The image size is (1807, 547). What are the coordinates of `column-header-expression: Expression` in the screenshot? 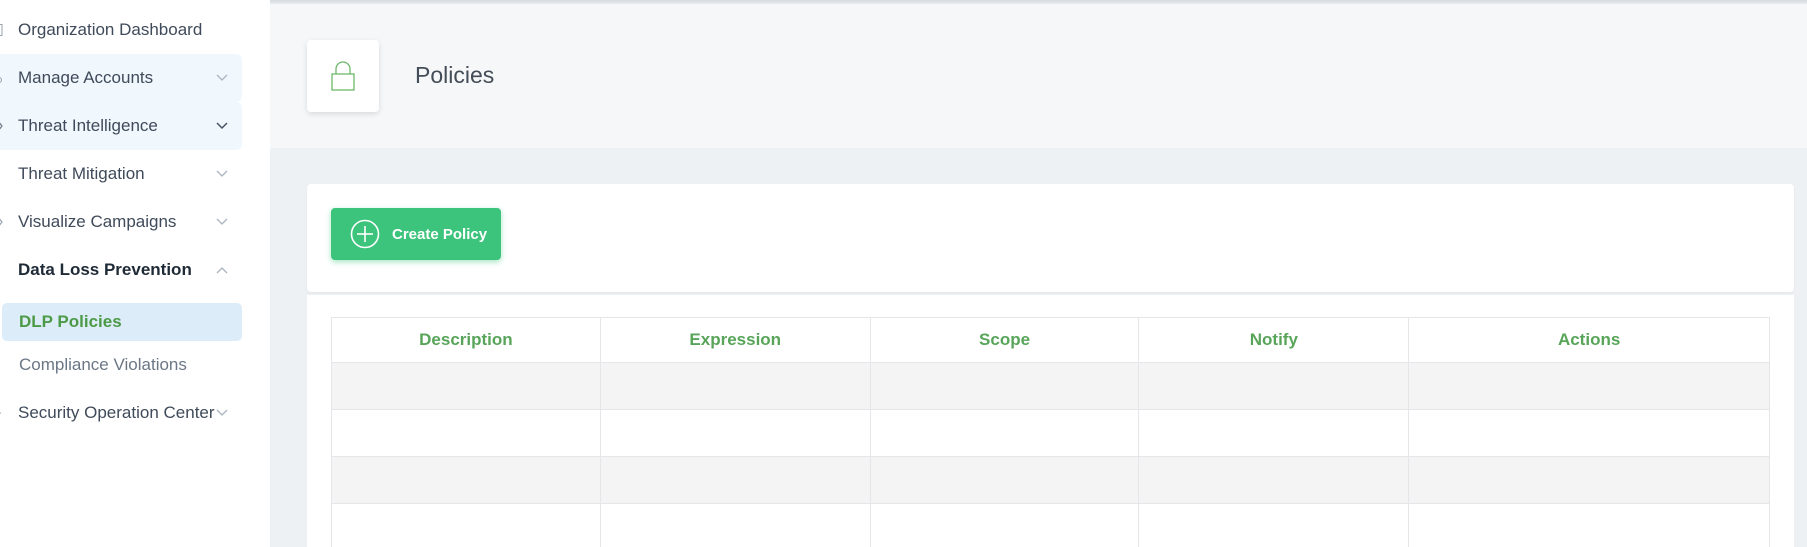 It's located at (735, 340).